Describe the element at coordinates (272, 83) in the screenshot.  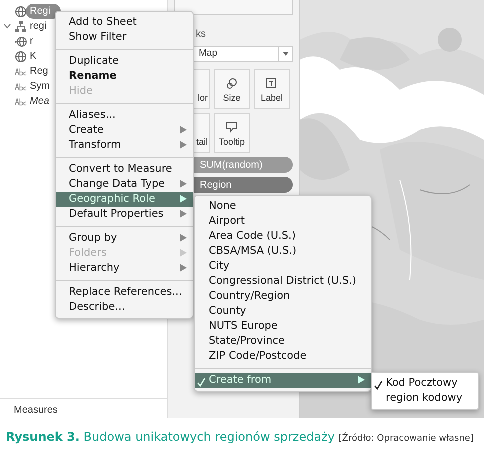
I see `label-icon` at that location.